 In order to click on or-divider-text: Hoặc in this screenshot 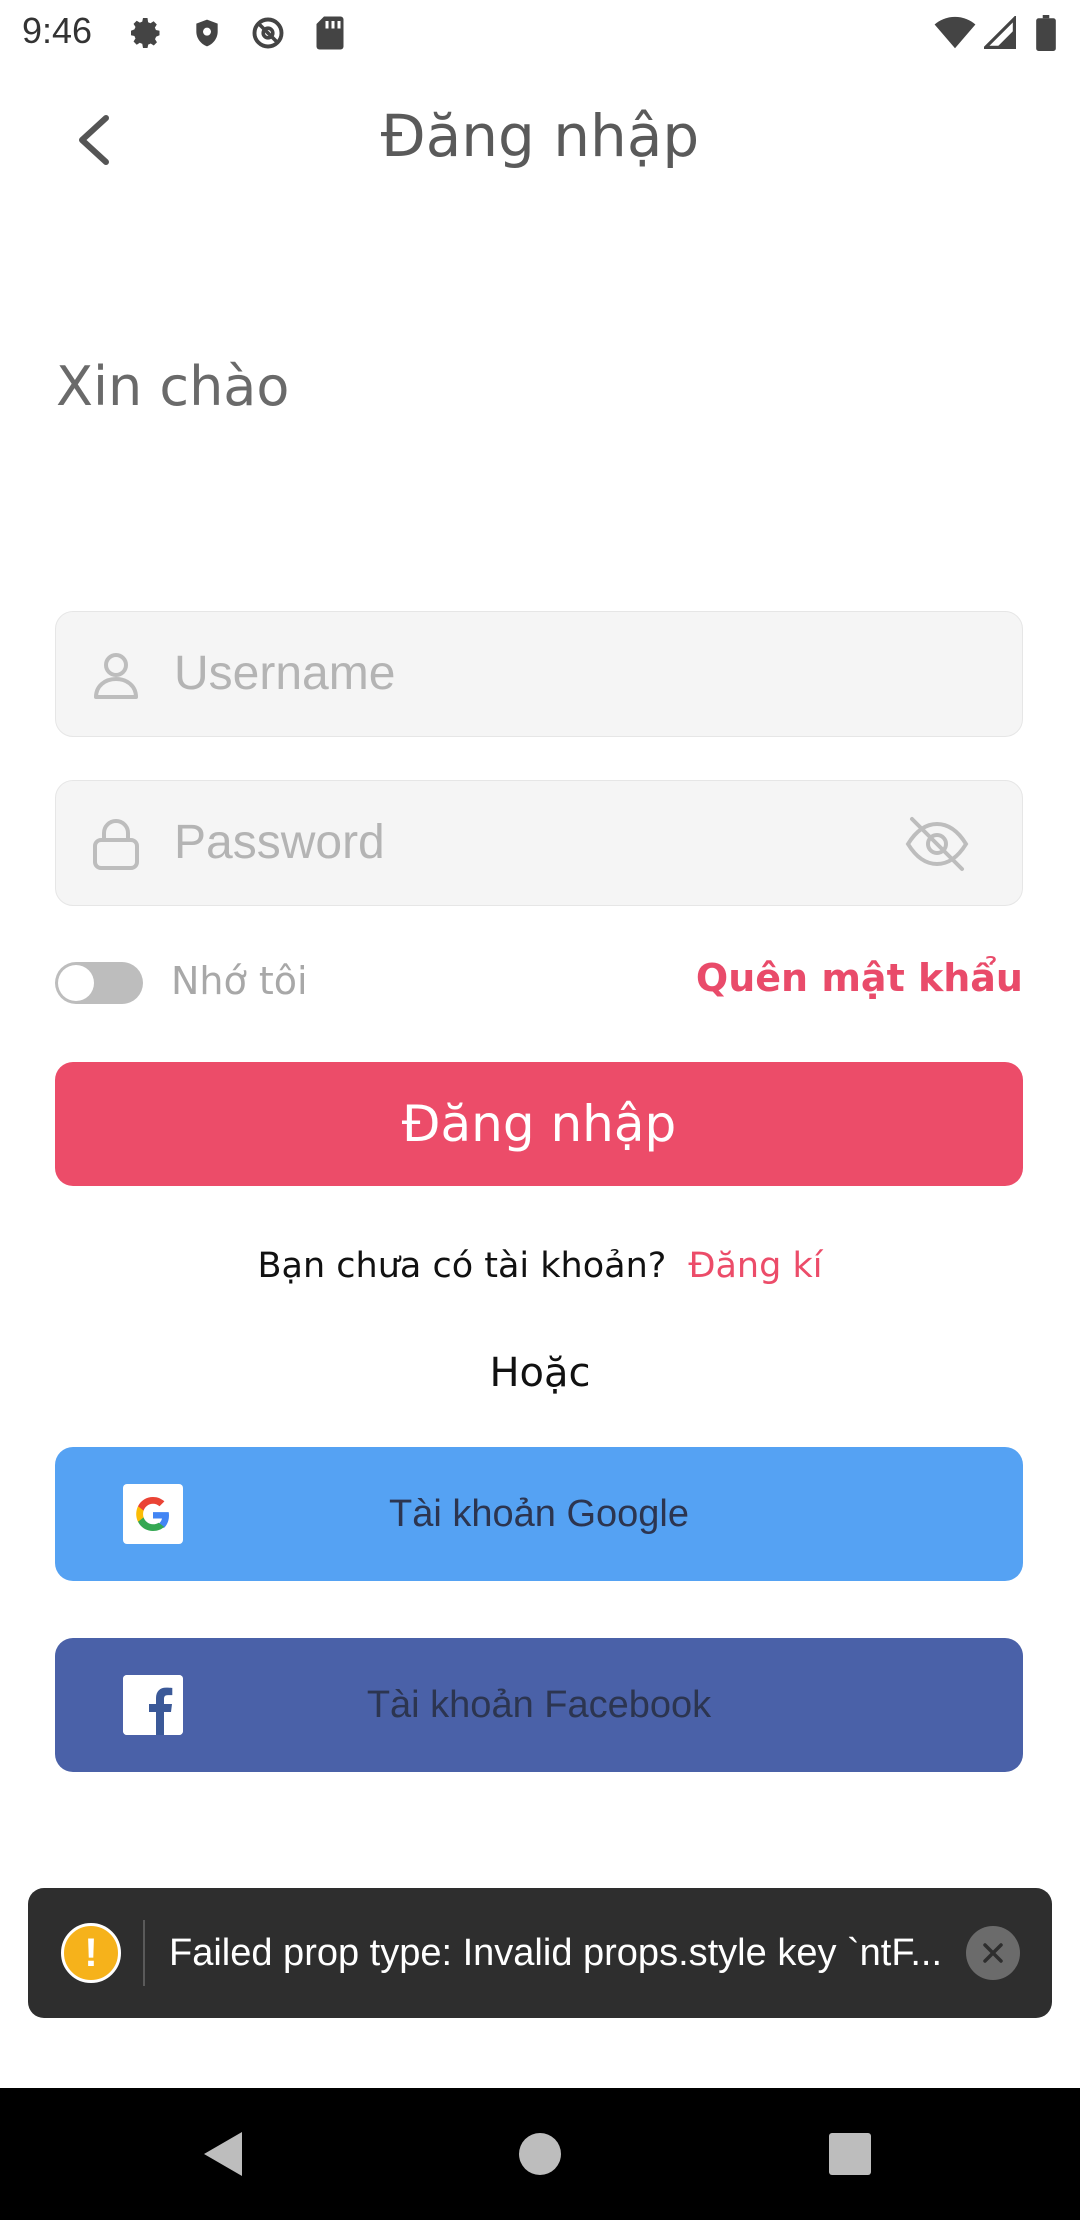, I will do `click(540, 1373)`.